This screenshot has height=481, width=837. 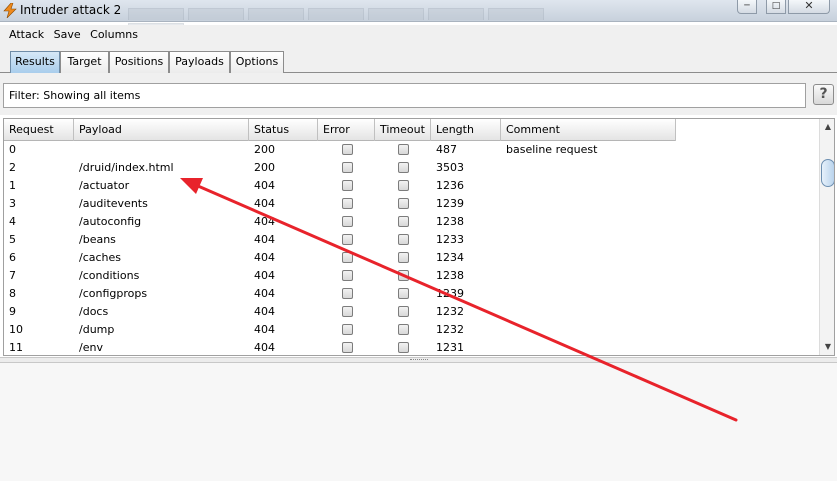 I want to click on menu-attack: Attack, so click(x=23, y=33).